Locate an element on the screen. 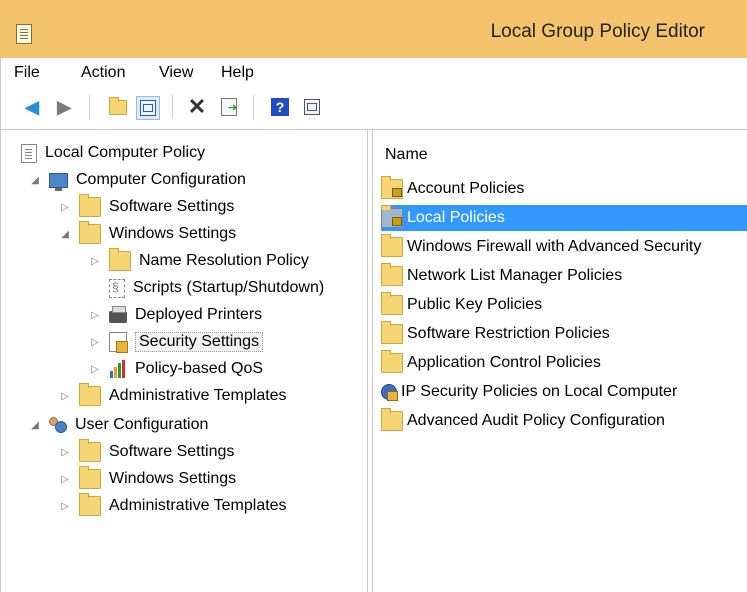  up-folder-icon is located at coordinates (118, 107).